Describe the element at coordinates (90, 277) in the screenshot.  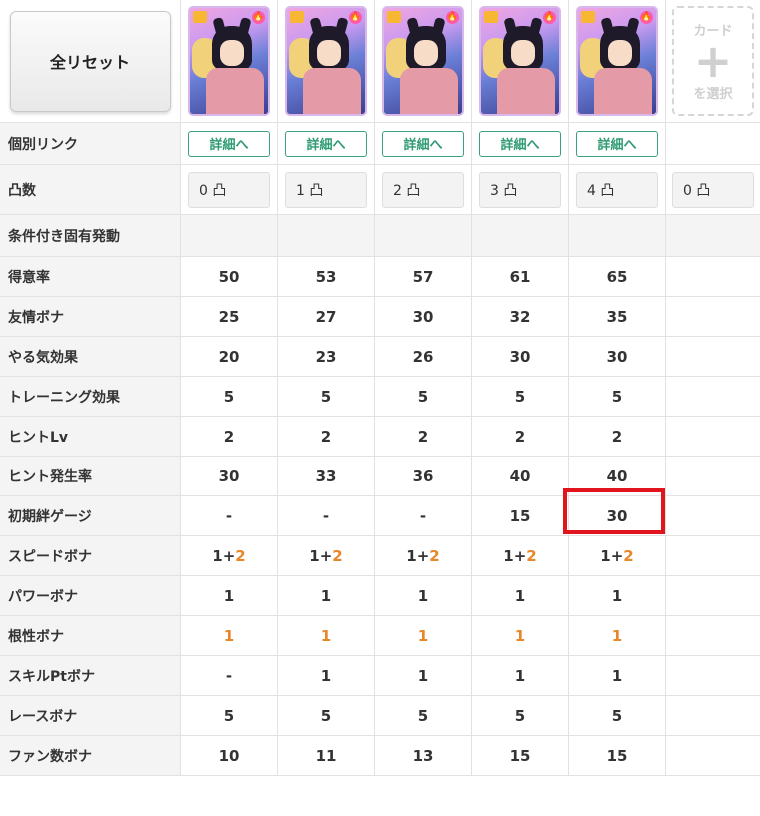
I see `row-label-tokui: 得意率` at that location.